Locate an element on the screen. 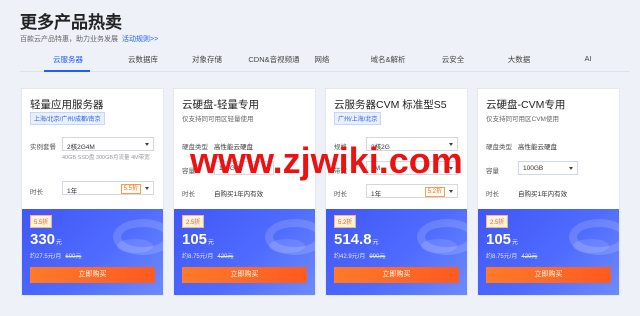 The image size is (640, 316). duration-discount: 5.5折 is located at coordinates (130, 189).